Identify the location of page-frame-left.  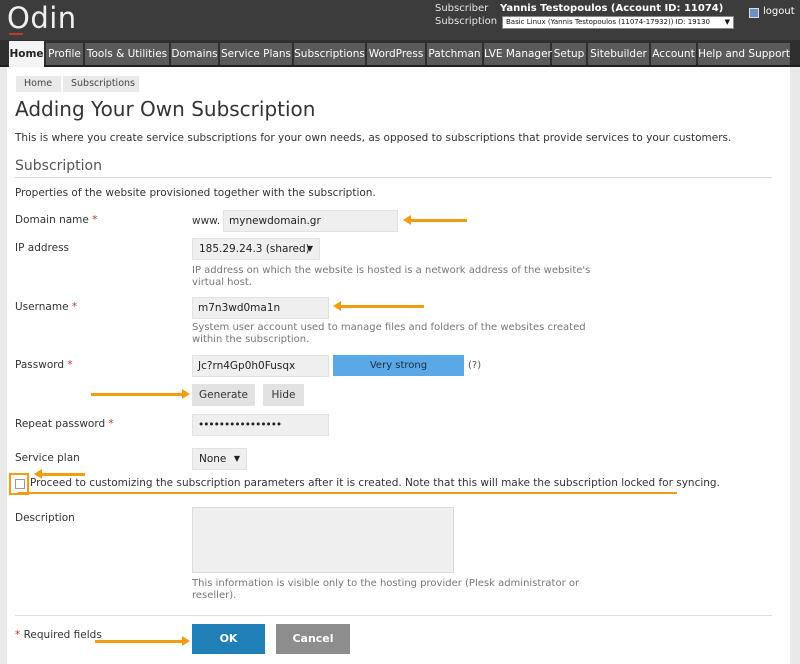
(3, 365).